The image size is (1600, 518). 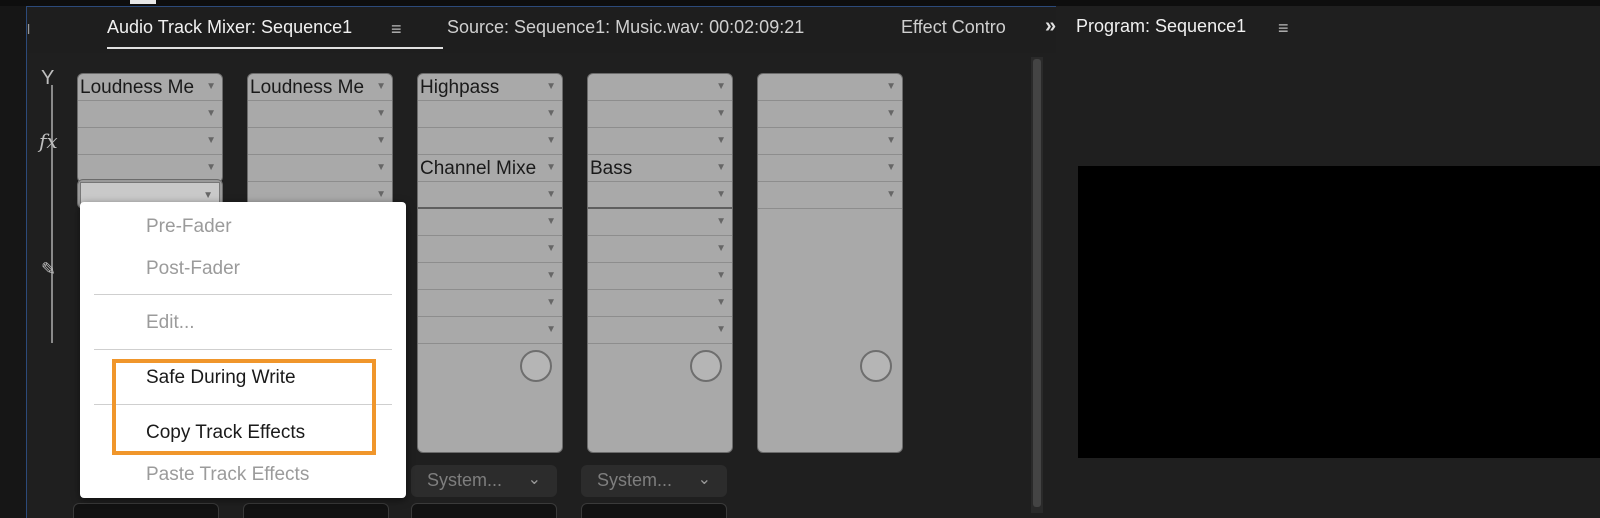 What do you see at coordinates (49, 269) in the screenshot?
I see `send-icon: ✎` at bounding box center [49, 269].